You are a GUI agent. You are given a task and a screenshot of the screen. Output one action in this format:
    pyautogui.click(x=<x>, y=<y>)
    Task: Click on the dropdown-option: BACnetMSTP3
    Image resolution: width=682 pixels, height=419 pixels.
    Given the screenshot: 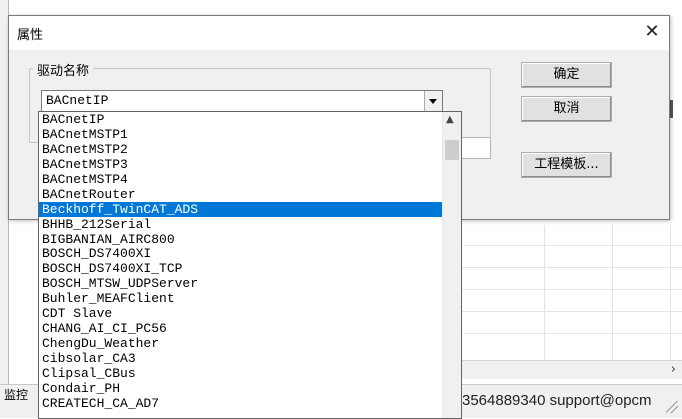 What is the action you would take?
    pyautogui.click(x=240, y=164)
    